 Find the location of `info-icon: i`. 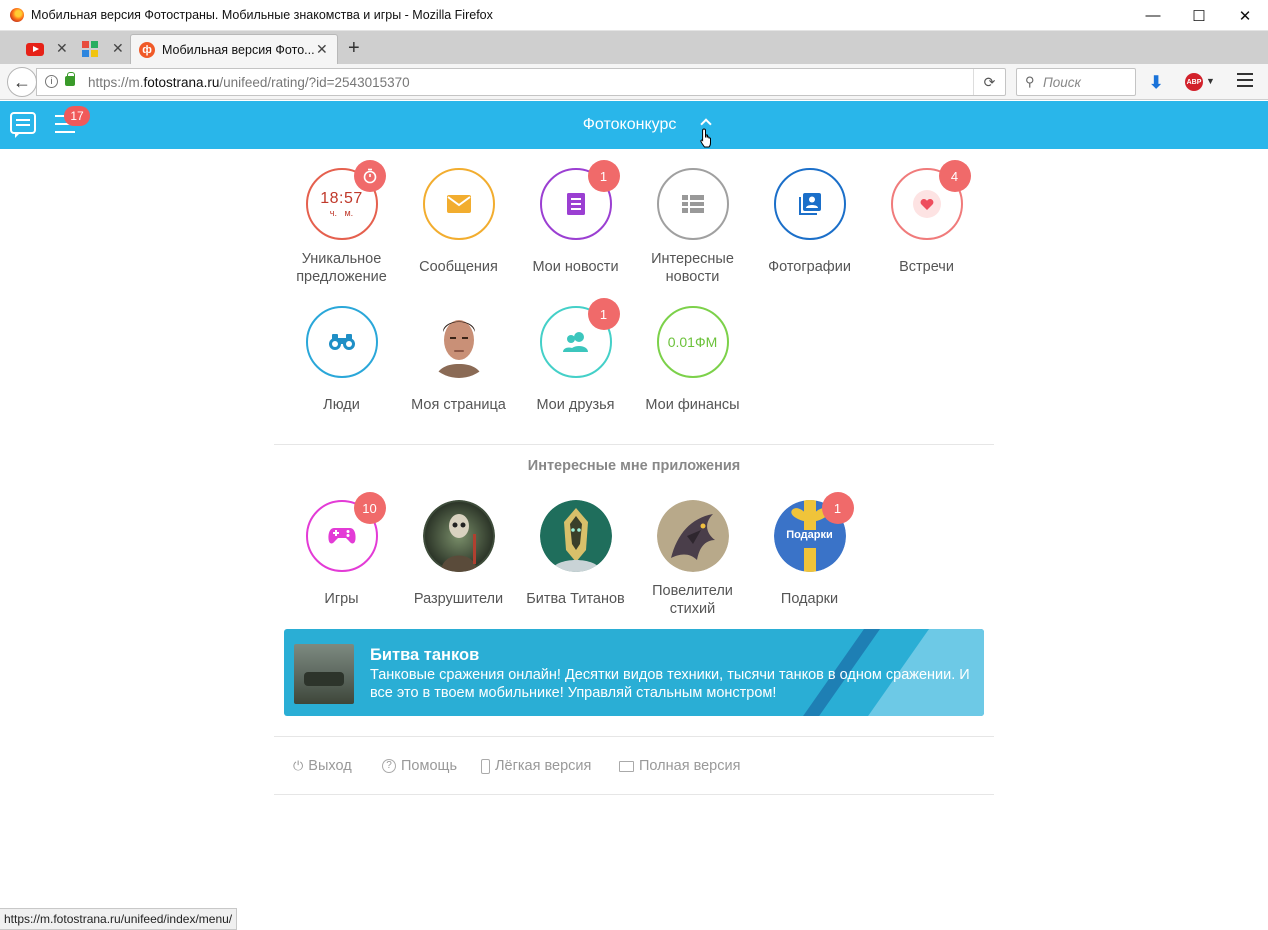

info-icon: i is located at coordinates (51, 81).